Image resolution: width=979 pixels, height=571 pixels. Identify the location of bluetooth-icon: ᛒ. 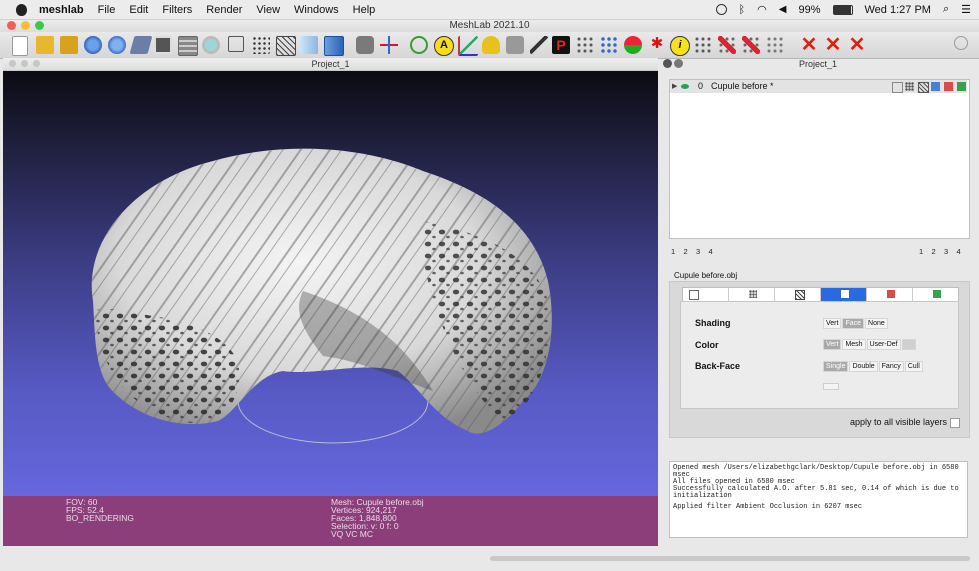
(742, 10).